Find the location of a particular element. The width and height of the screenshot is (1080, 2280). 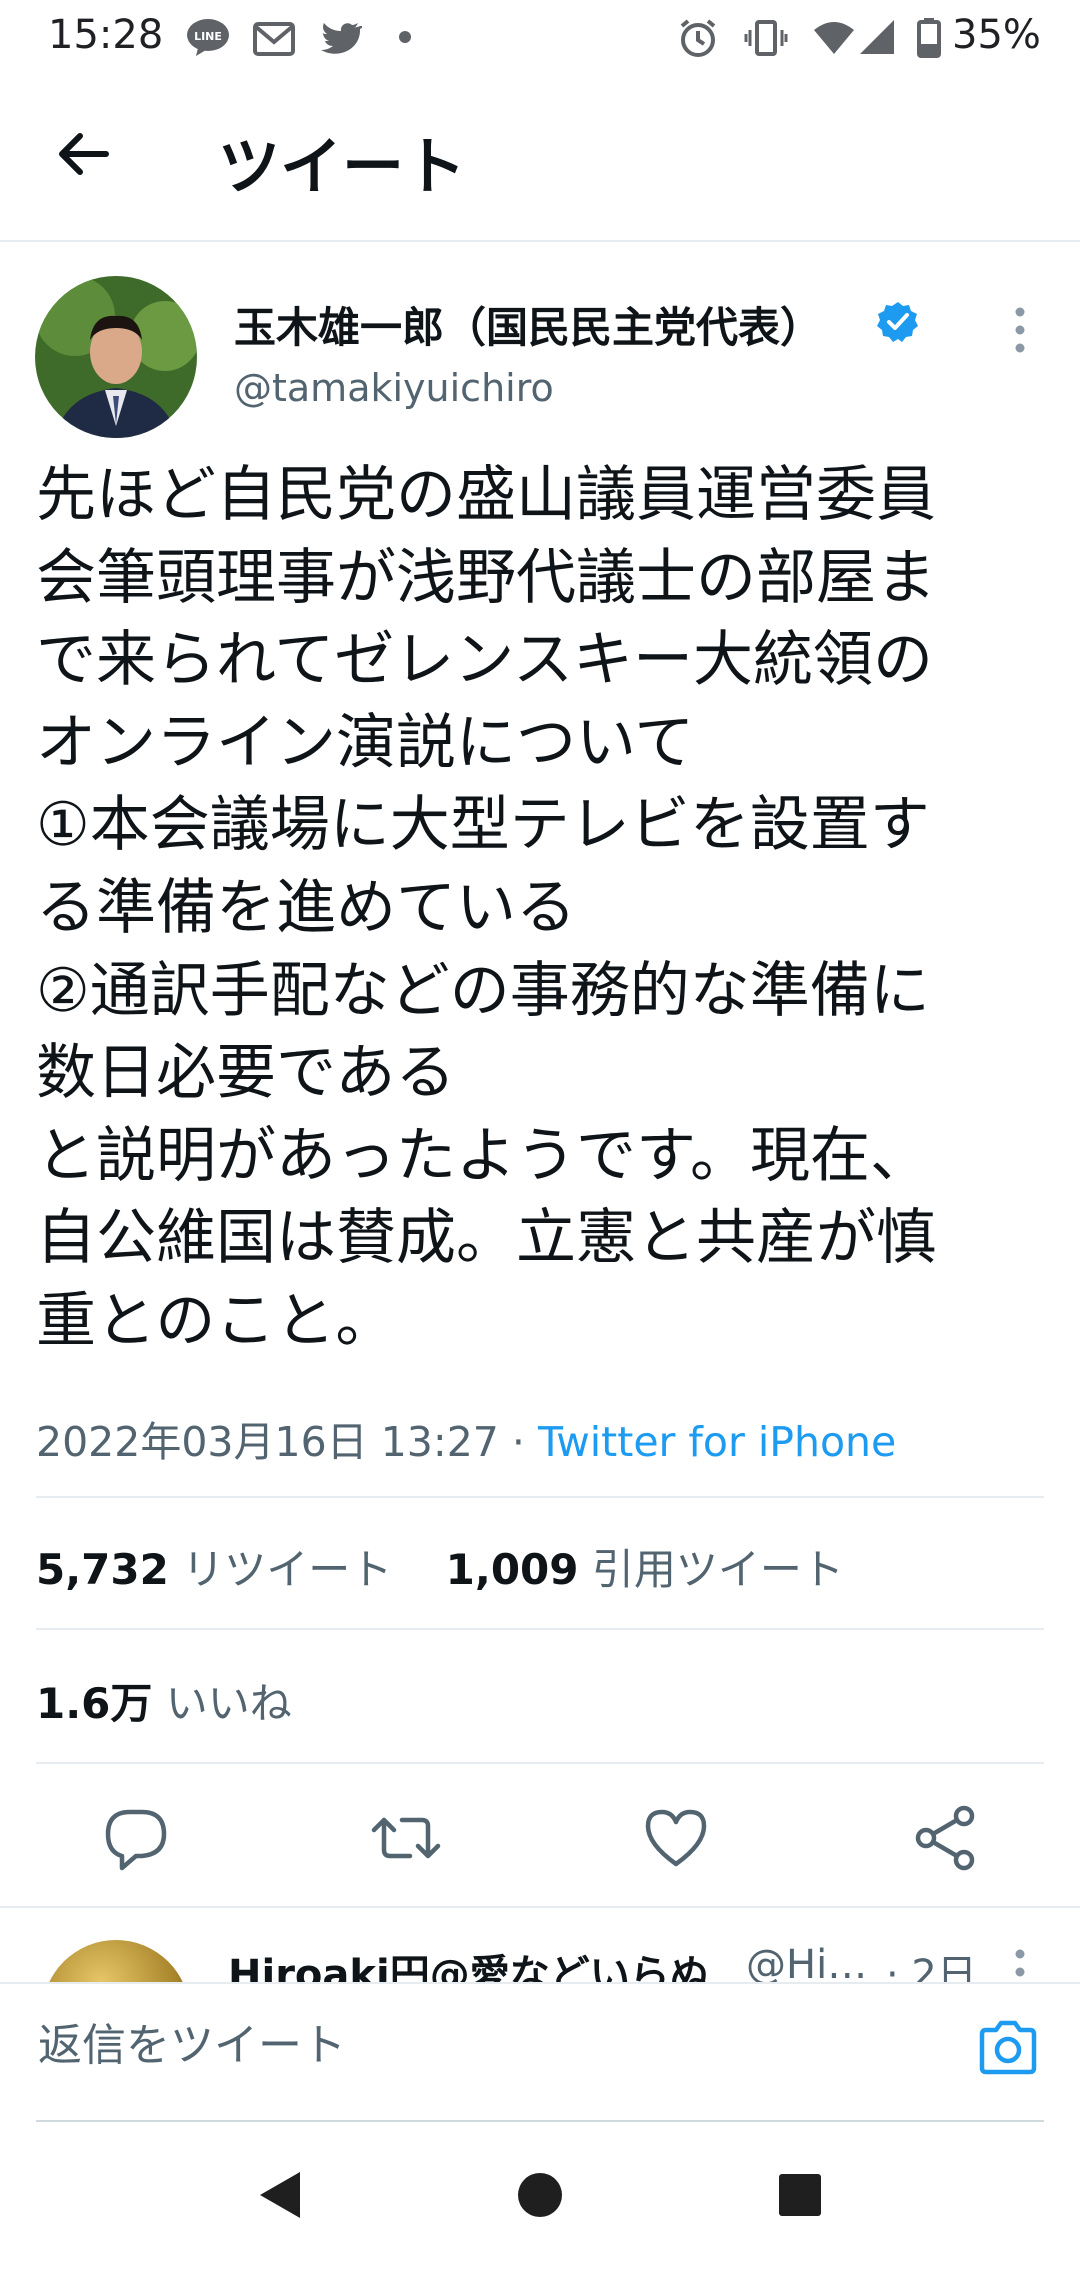

author-handle: @tamakiyuichiro is located at coordinates (394, 388).